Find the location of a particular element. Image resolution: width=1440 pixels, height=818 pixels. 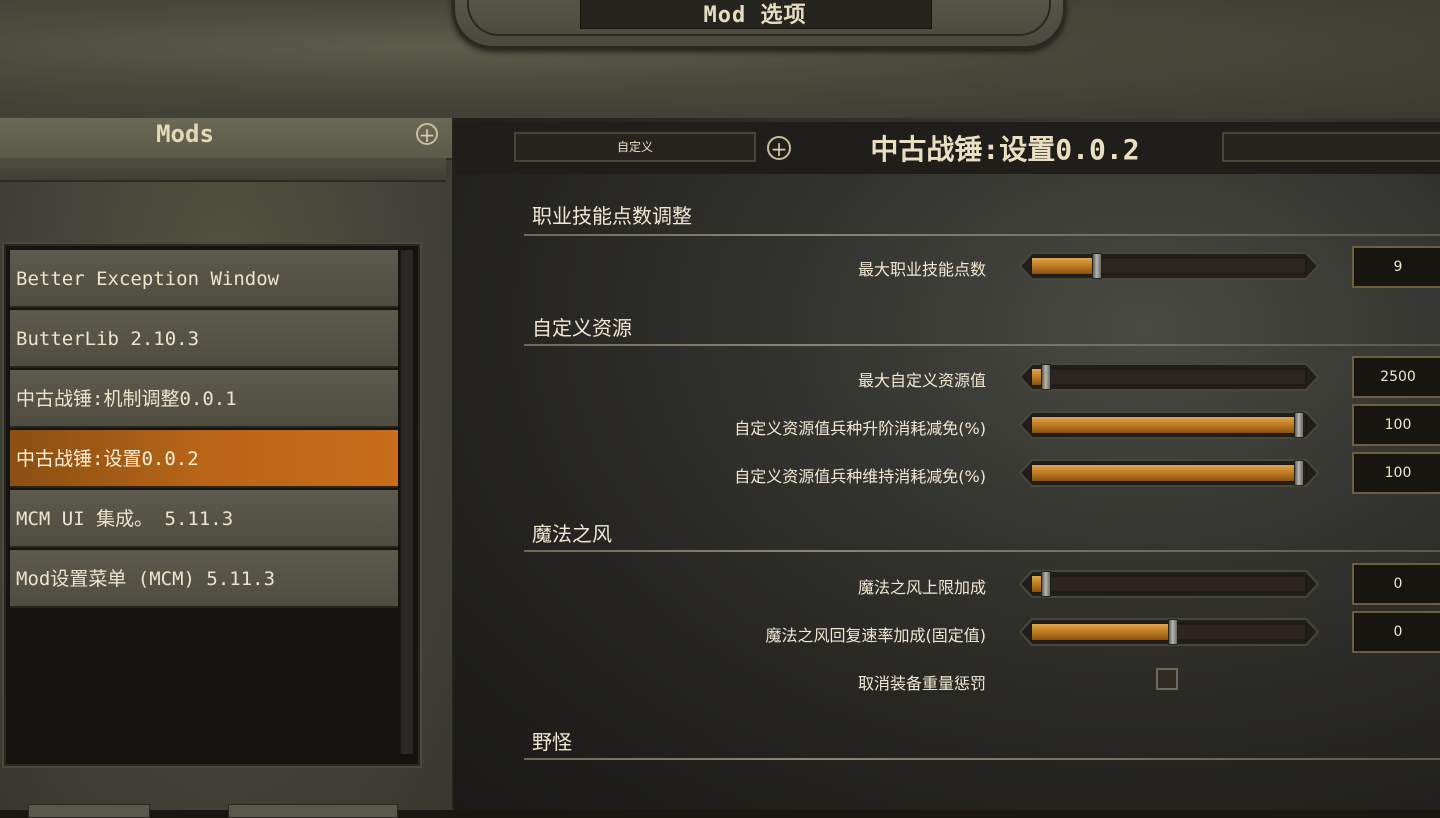

checkbox-label: 取消装备重量惩罚 is located at coordinates (921, 683).